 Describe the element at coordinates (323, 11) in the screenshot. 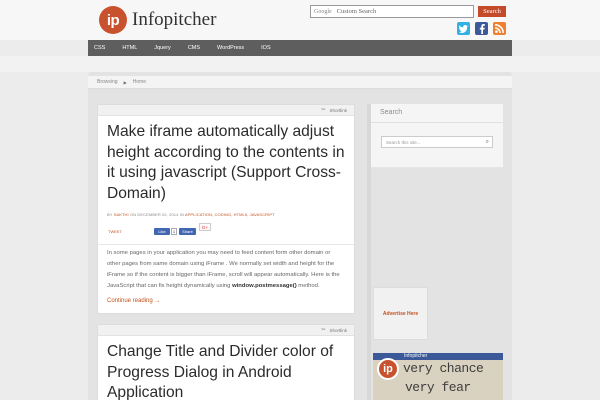

I see `google-brand: Google` at that location.